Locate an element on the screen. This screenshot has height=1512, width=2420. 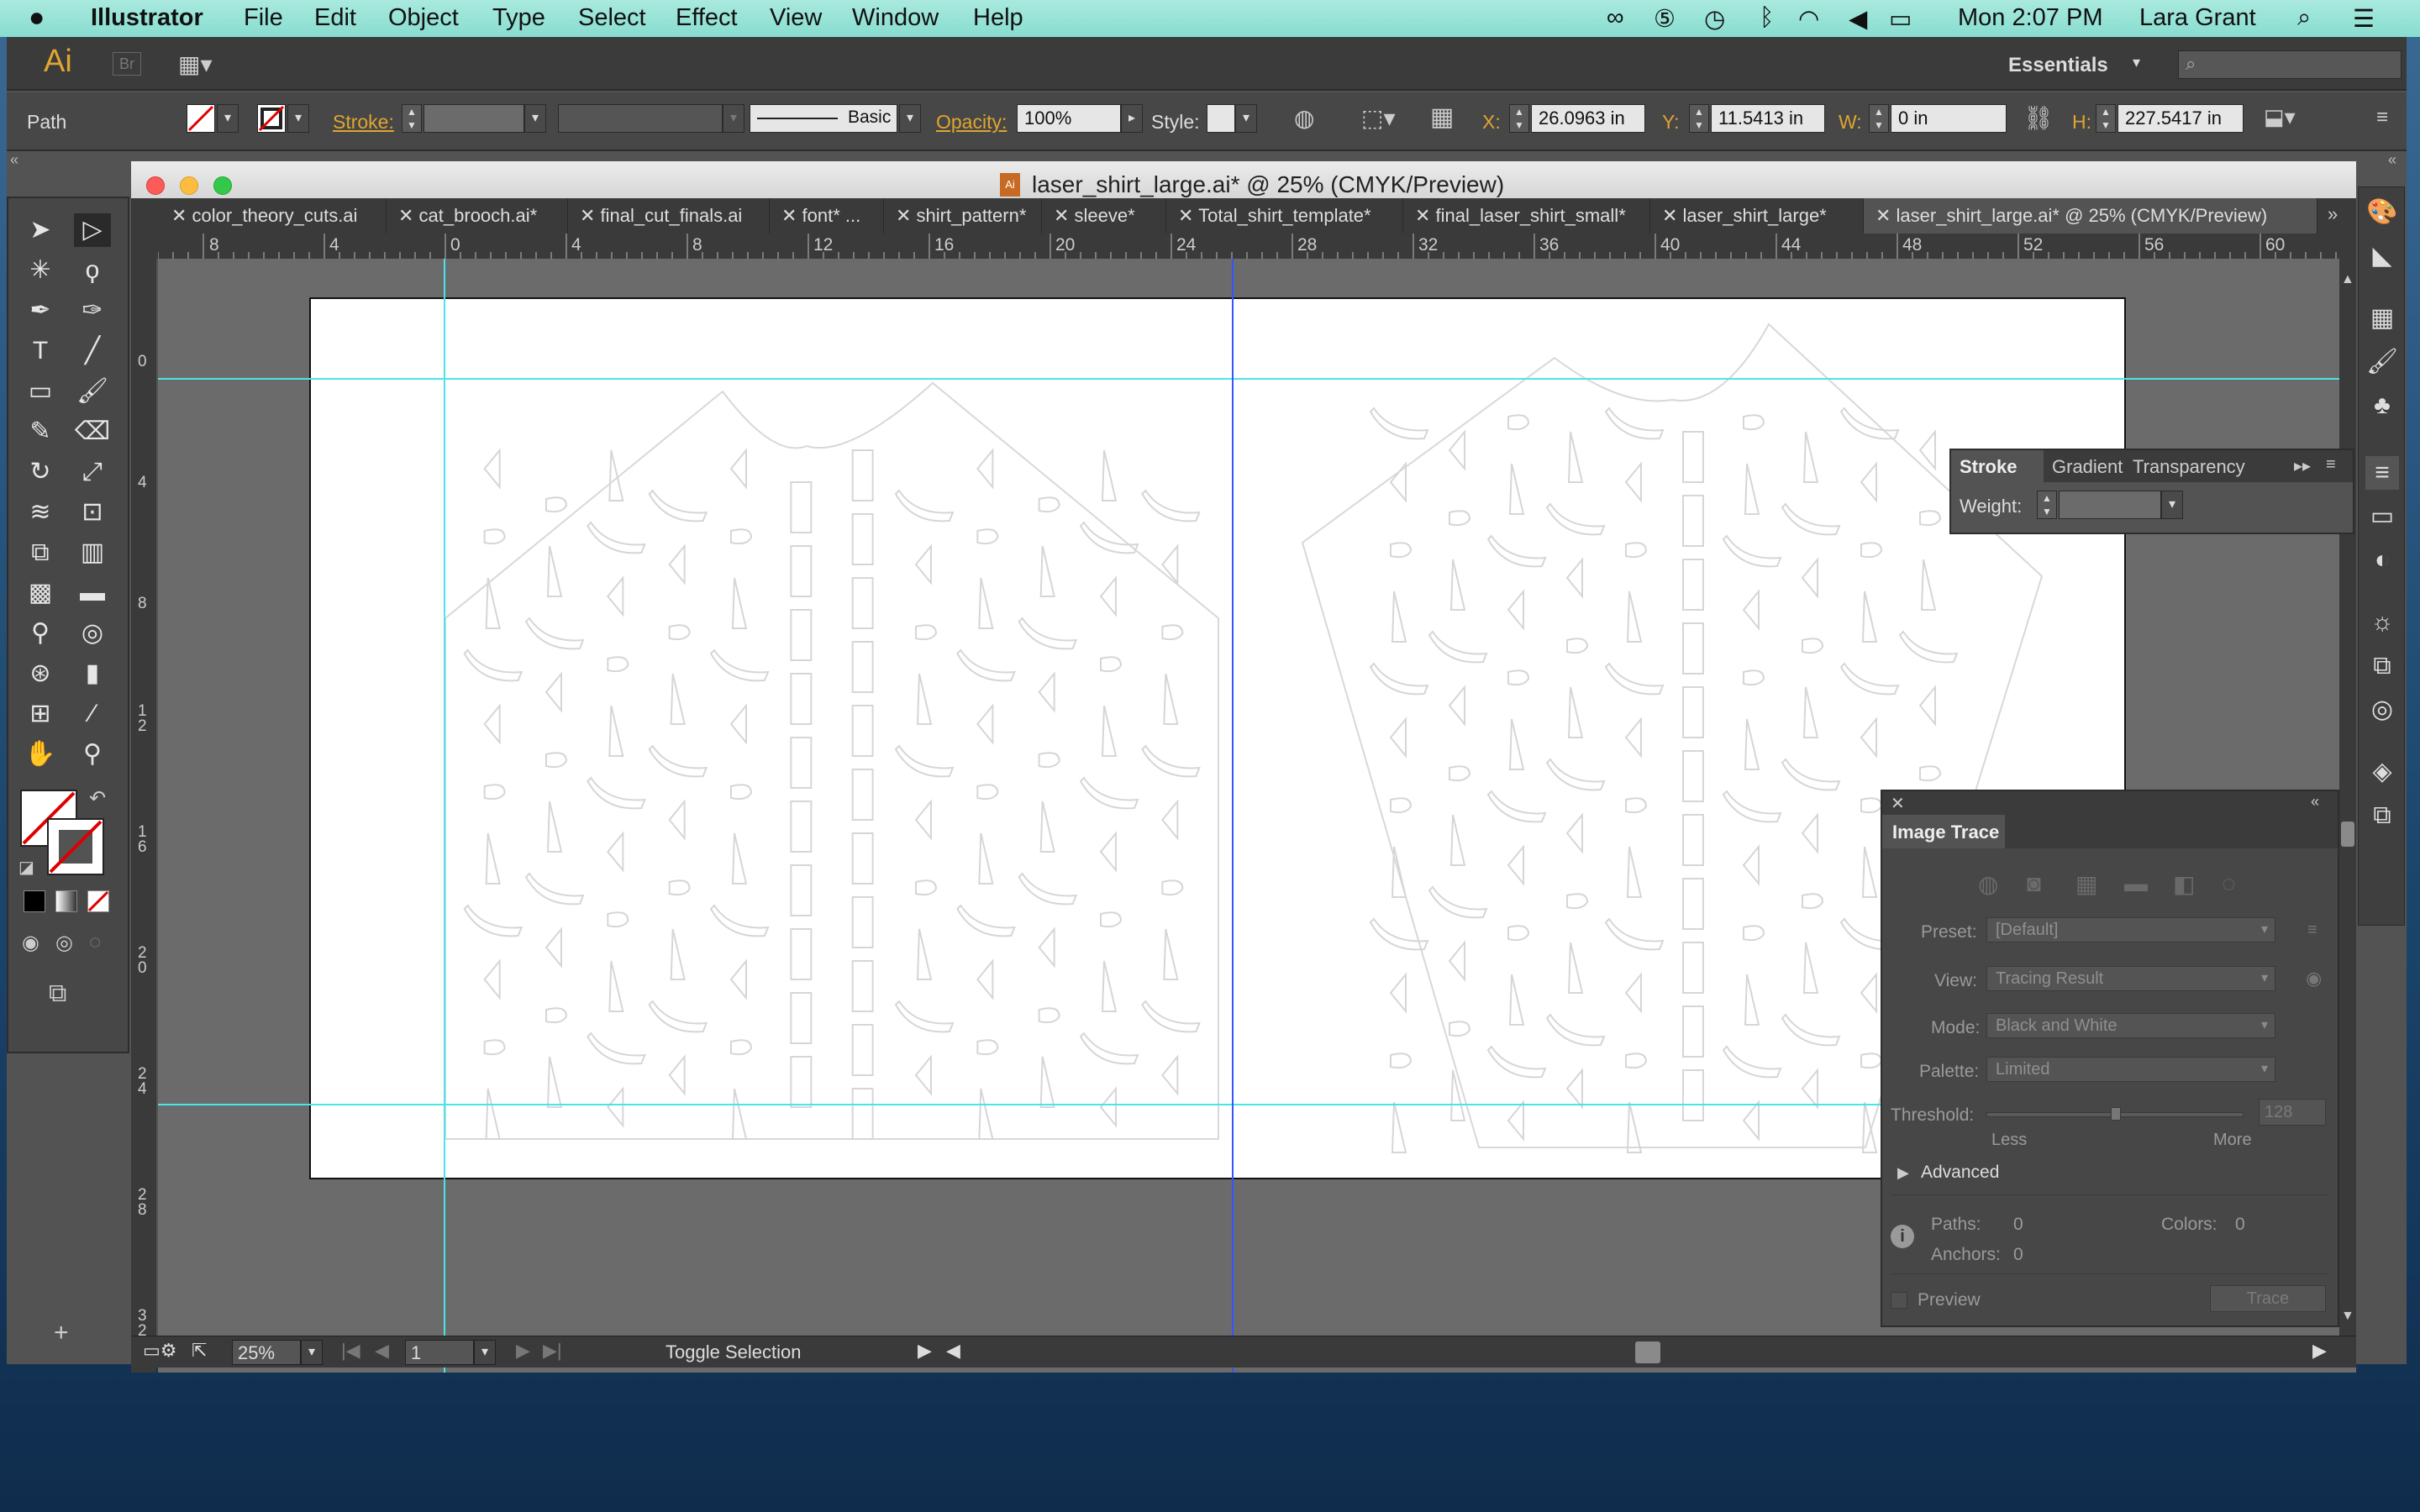
horizontal-guide is located at coordinates (1248, 379).